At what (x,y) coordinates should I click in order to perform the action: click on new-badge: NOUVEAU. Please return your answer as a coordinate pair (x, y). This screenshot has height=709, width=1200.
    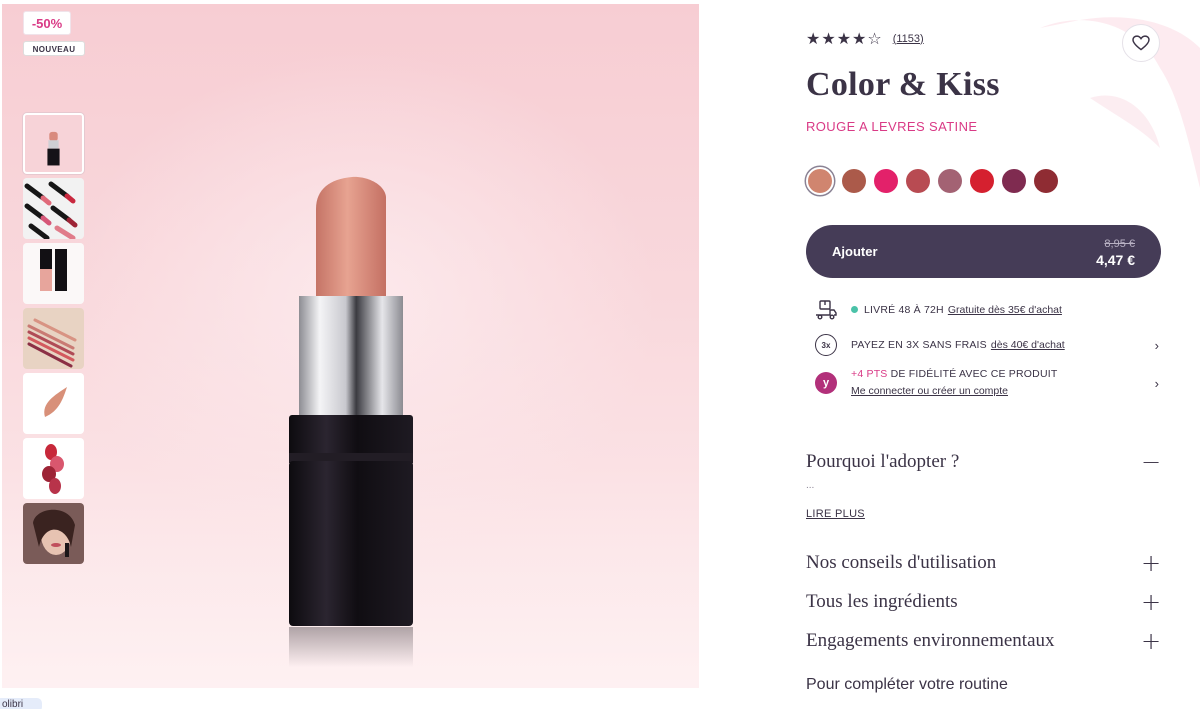
    Looking at the image, I should click on (54, 48).